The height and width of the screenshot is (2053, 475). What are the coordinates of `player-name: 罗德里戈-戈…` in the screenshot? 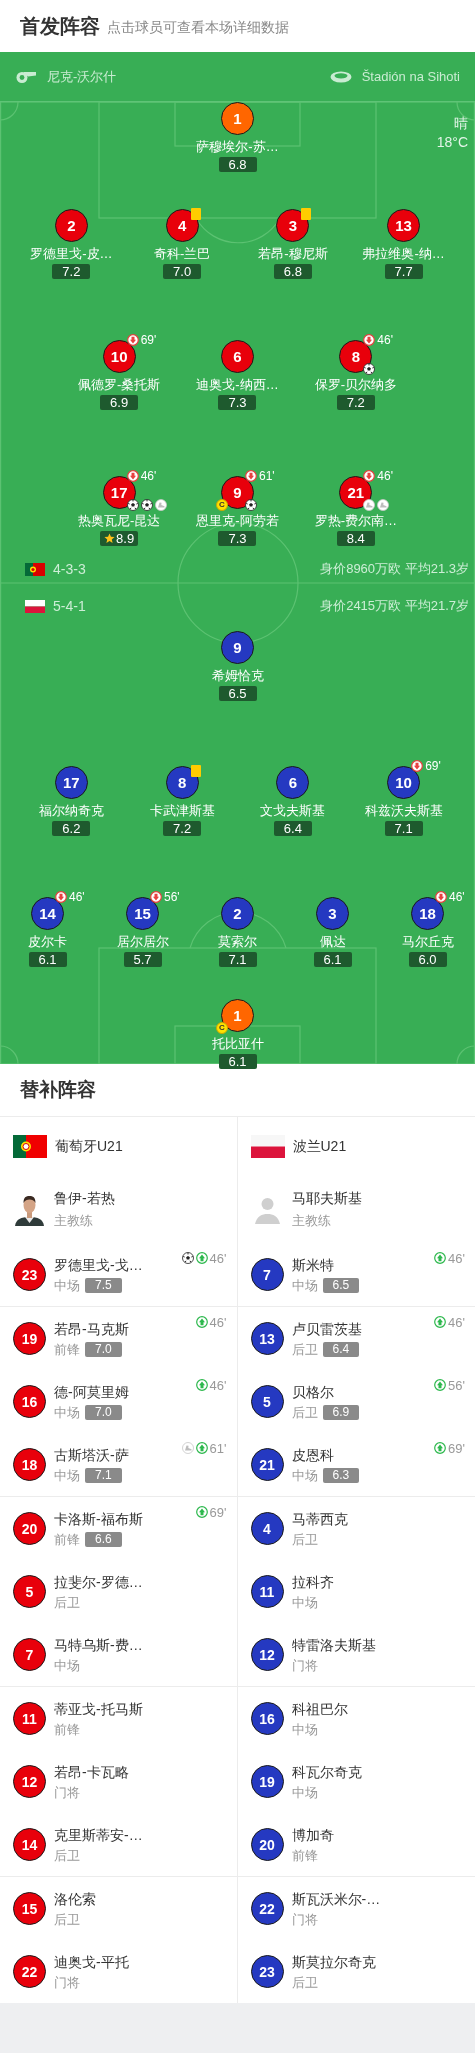 It's located at (98, 1265).